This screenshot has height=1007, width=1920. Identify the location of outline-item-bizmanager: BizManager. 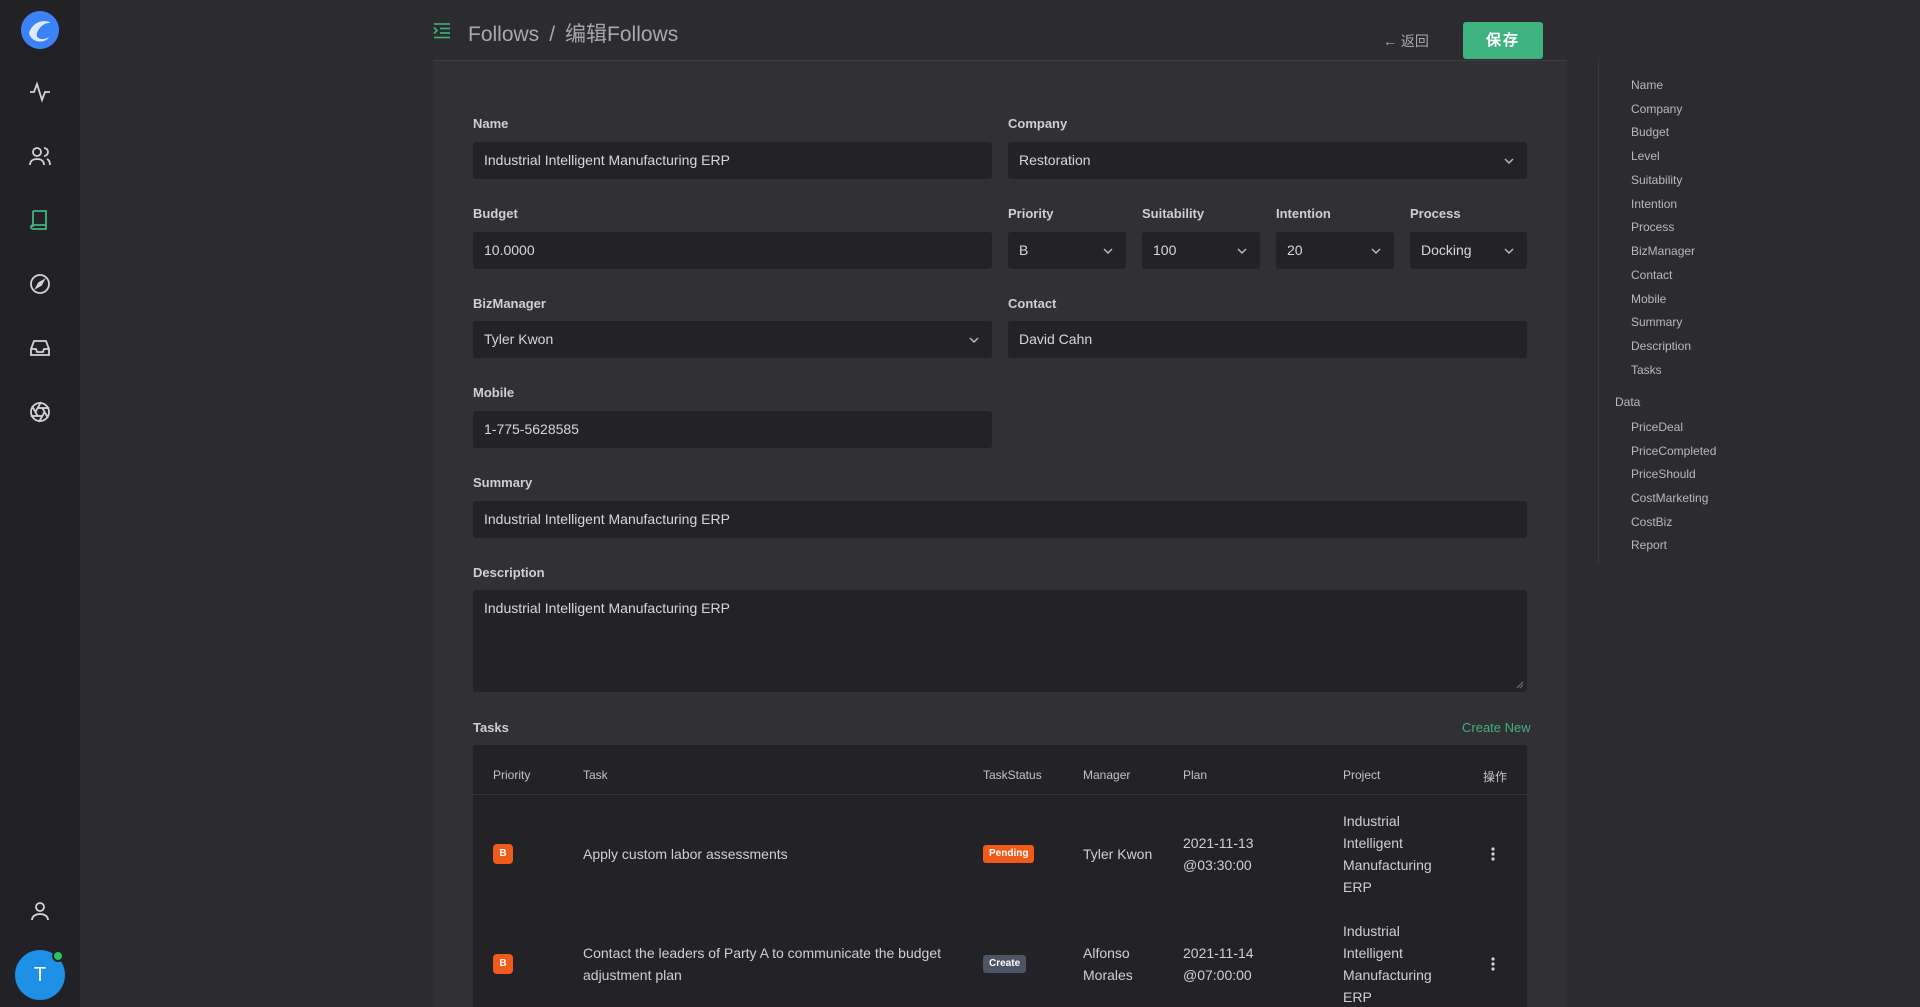
(1663, 251).